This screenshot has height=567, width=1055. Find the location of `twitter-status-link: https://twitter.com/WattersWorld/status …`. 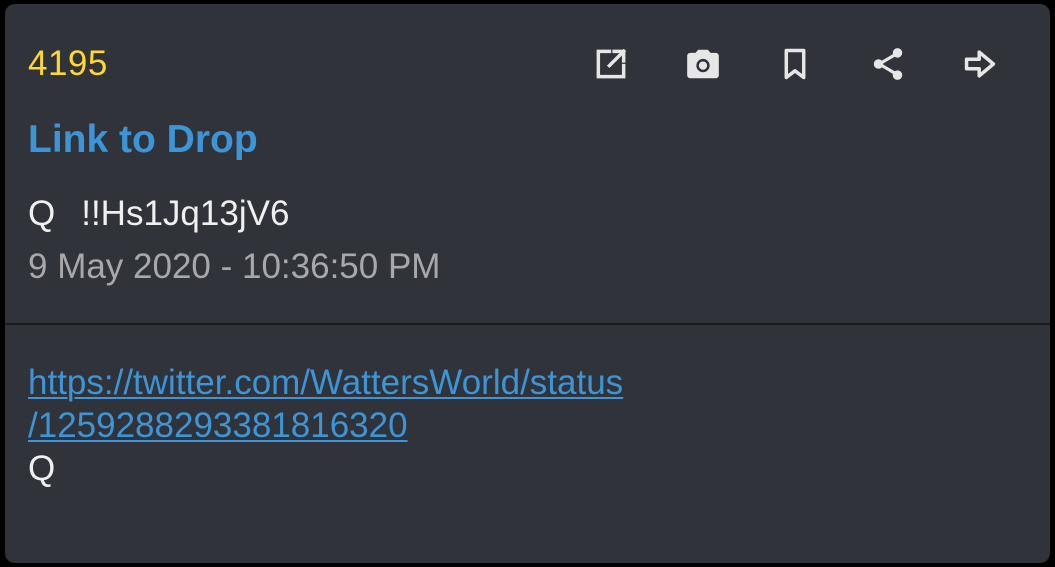

twitter-status-link: https://twitter.com/WattersWorld/status … is located at coordinates (528, 404).